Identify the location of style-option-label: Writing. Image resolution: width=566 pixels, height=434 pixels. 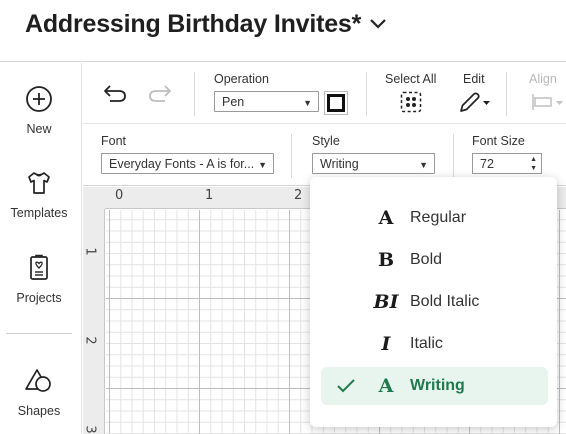
(437, 385).